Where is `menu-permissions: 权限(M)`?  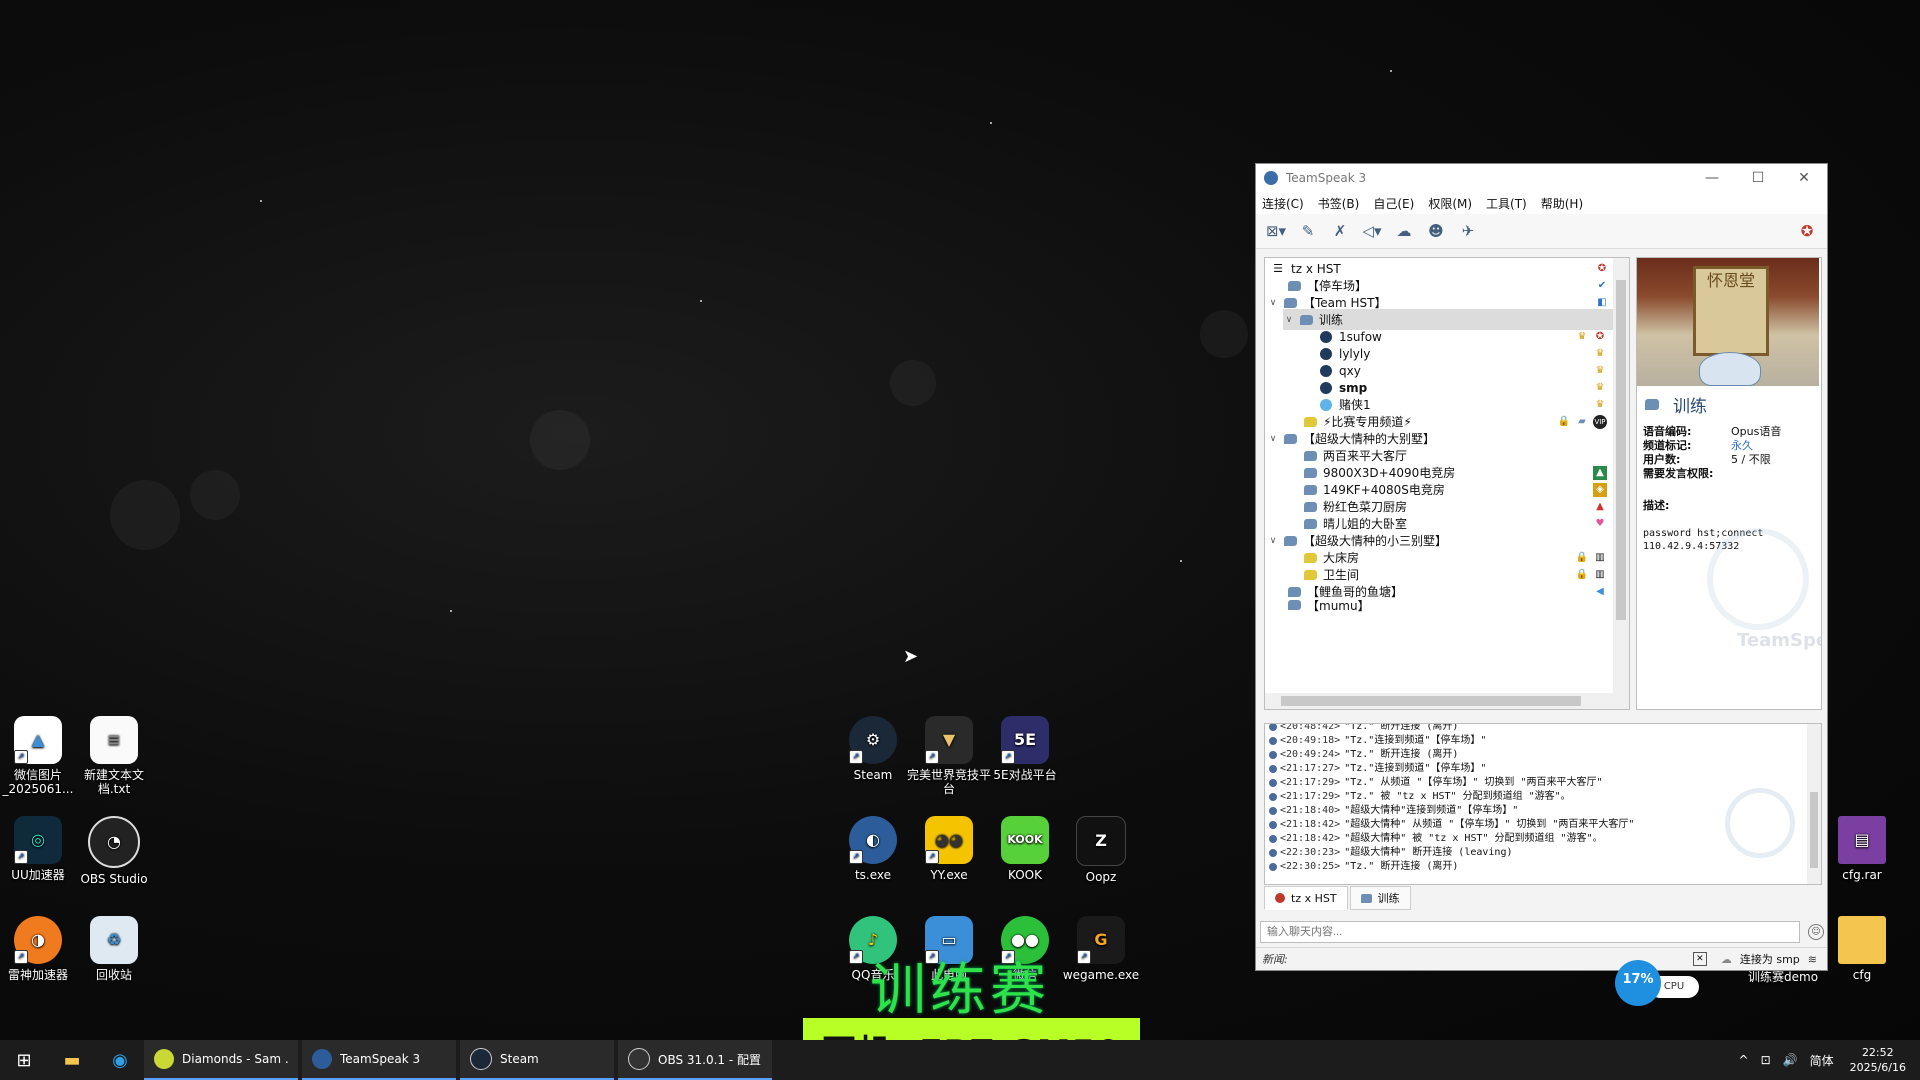
menu-permissions: 权限(M) is located at coordinates (1450, 203).